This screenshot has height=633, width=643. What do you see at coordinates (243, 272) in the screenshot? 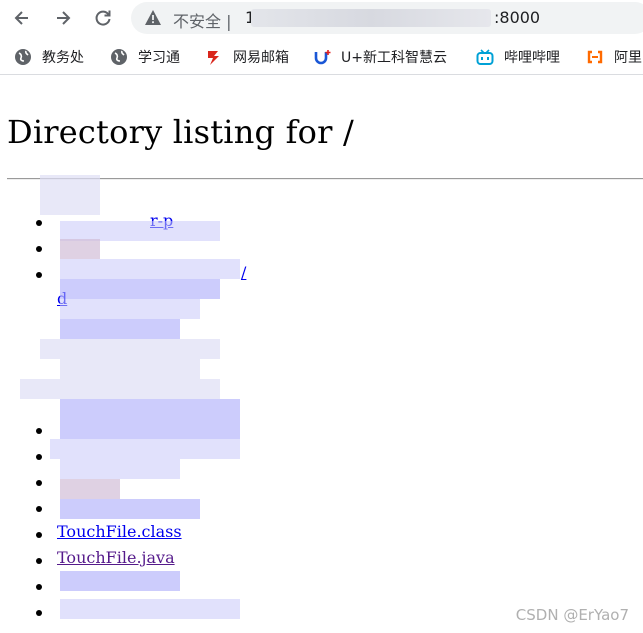
I see `redacted-link-fragment: /` at bounding box center [243, 272].